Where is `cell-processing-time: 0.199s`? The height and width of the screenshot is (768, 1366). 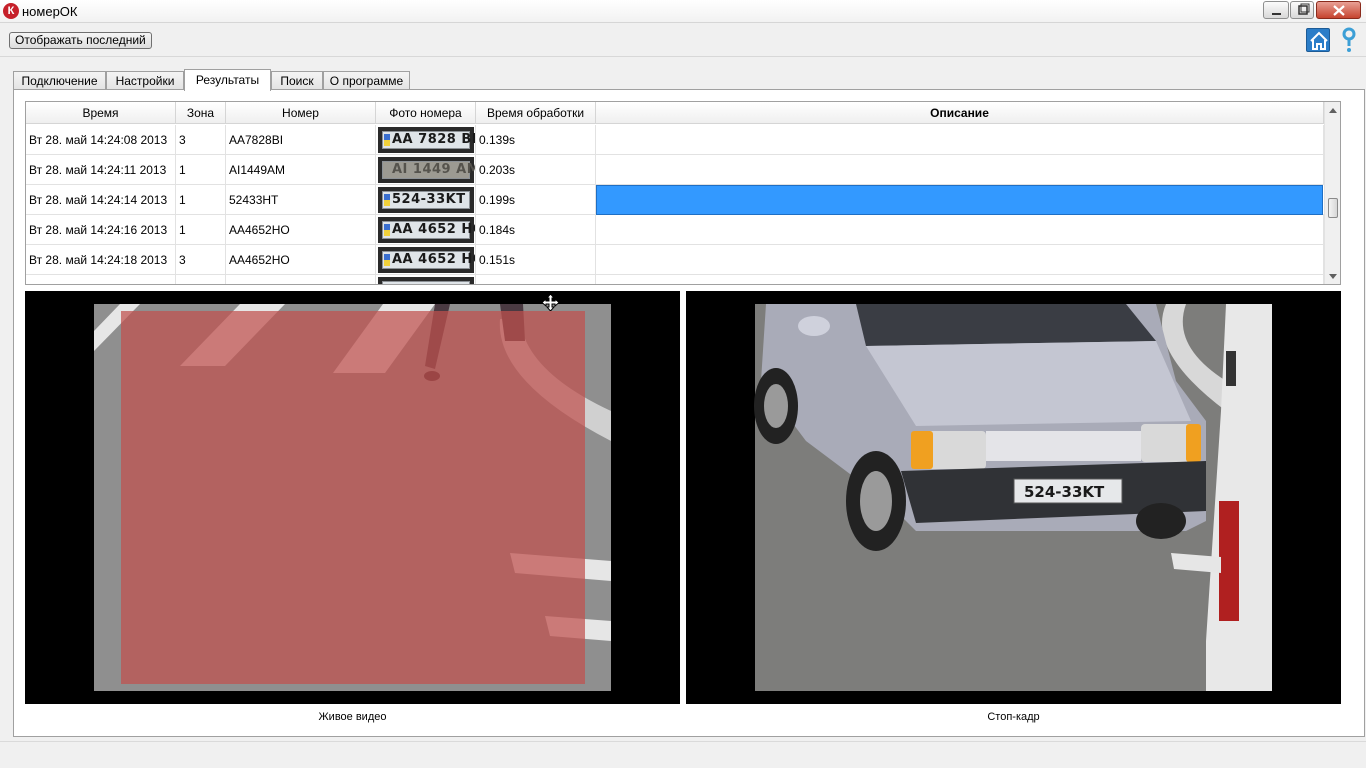
cell-processing-time: 0.199s is located at coordinates (536, 200).